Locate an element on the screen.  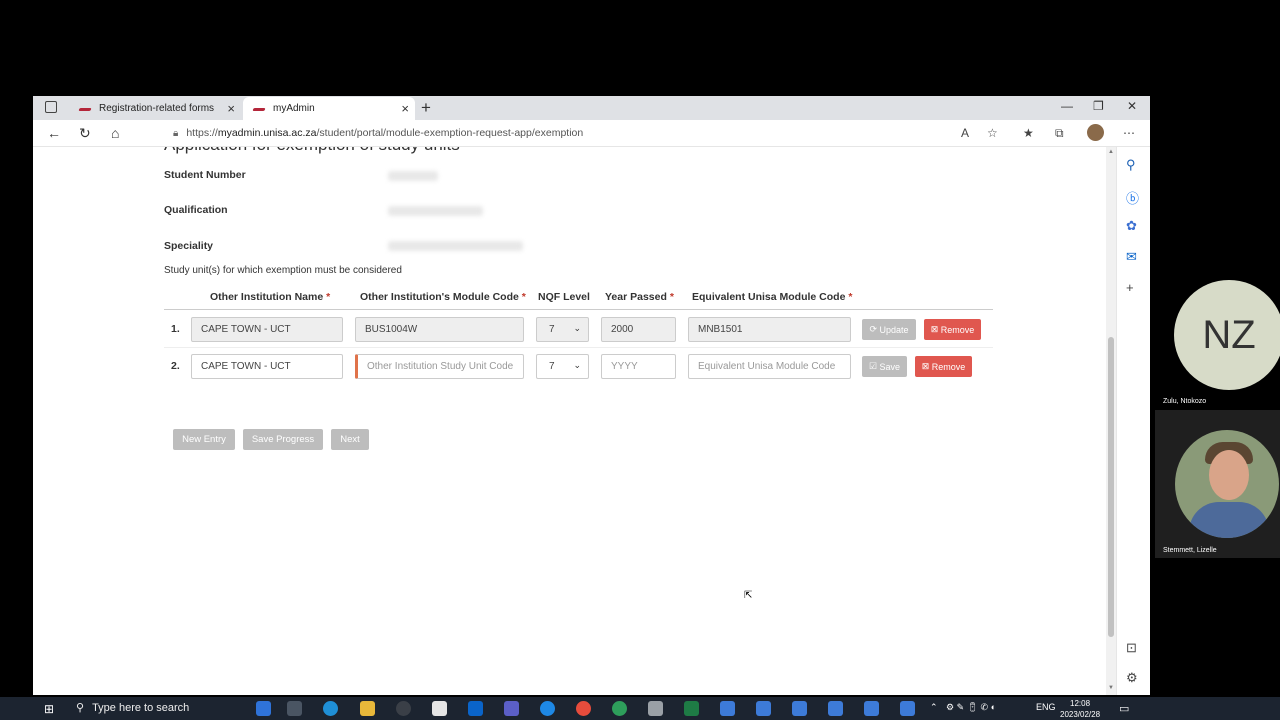
search-icon: ⚲ is located at coordinates (1131, 165).